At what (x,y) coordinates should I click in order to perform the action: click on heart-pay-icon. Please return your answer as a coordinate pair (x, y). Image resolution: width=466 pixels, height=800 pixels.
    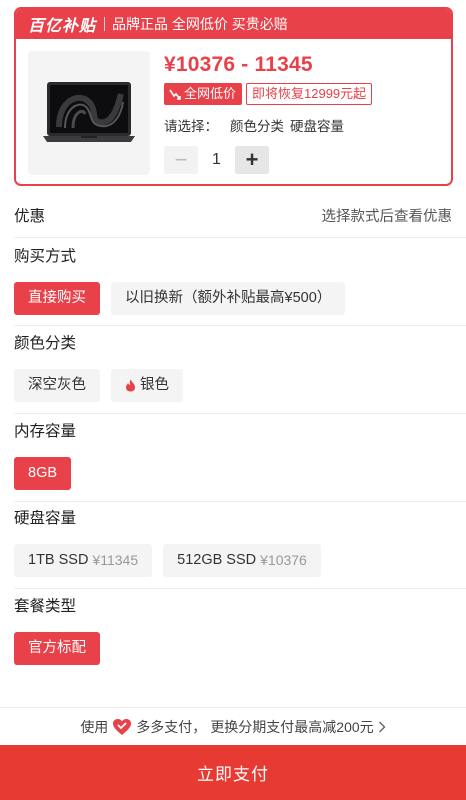
    Looking at the image, I should click on (122, 726).